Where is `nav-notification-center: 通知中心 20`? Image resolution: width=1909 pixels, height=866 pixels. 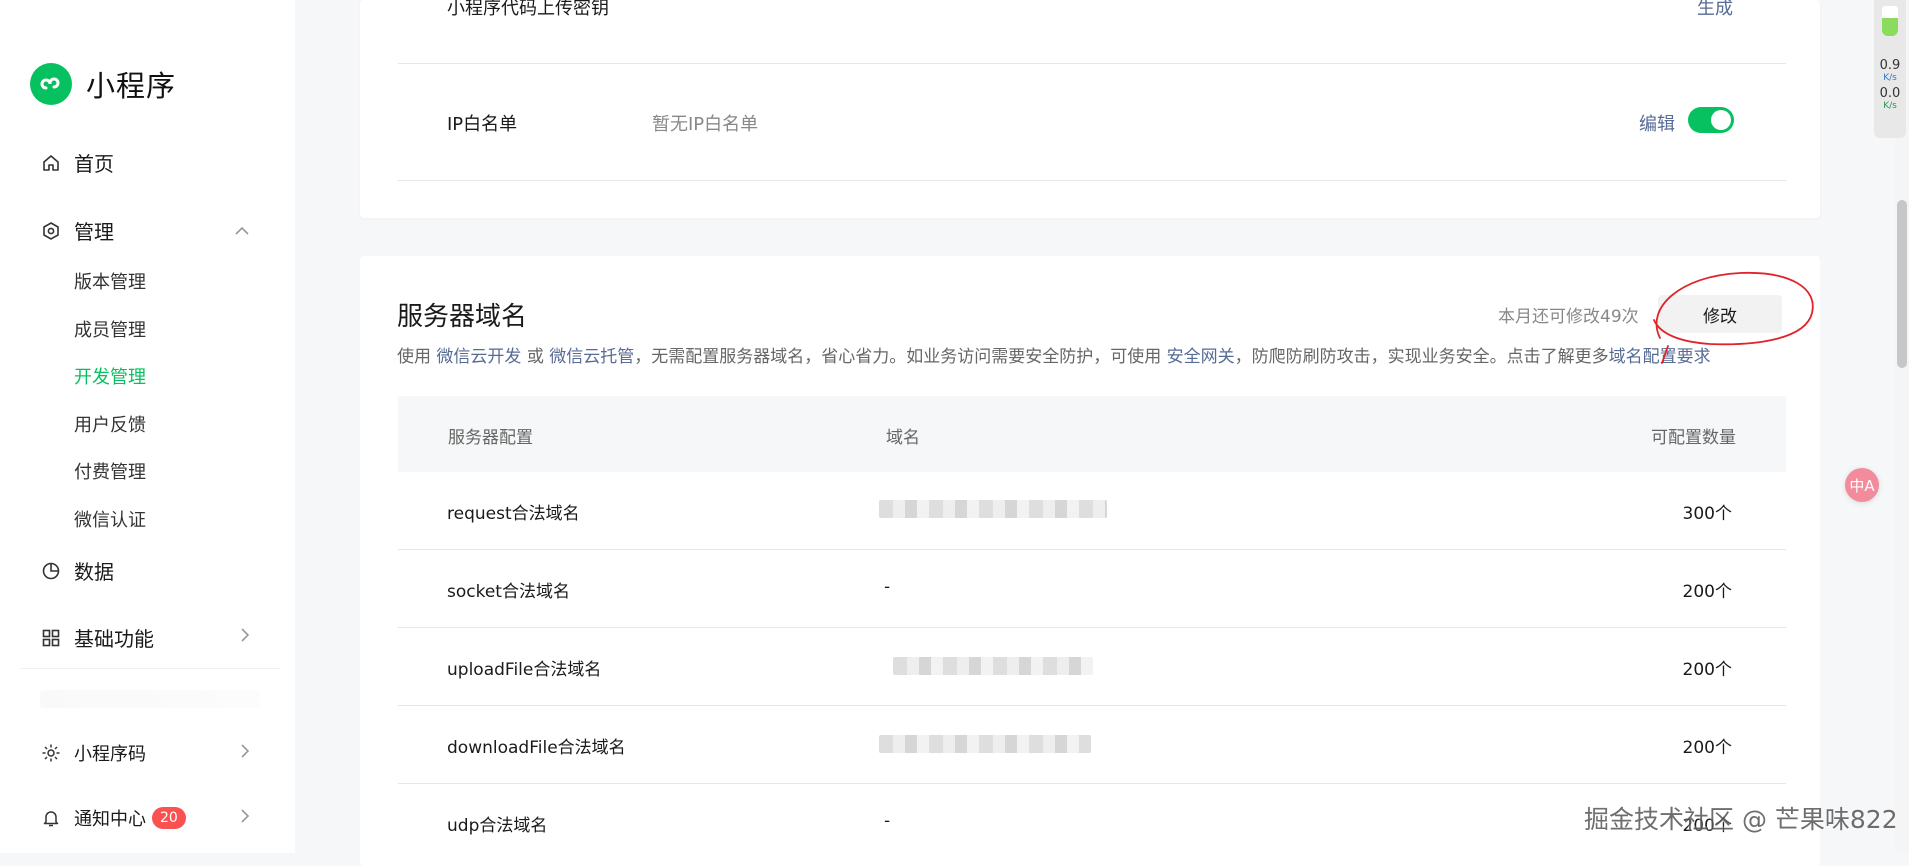 nav-notification-center: 通知中心 20 is located at coordinates (145, 818).